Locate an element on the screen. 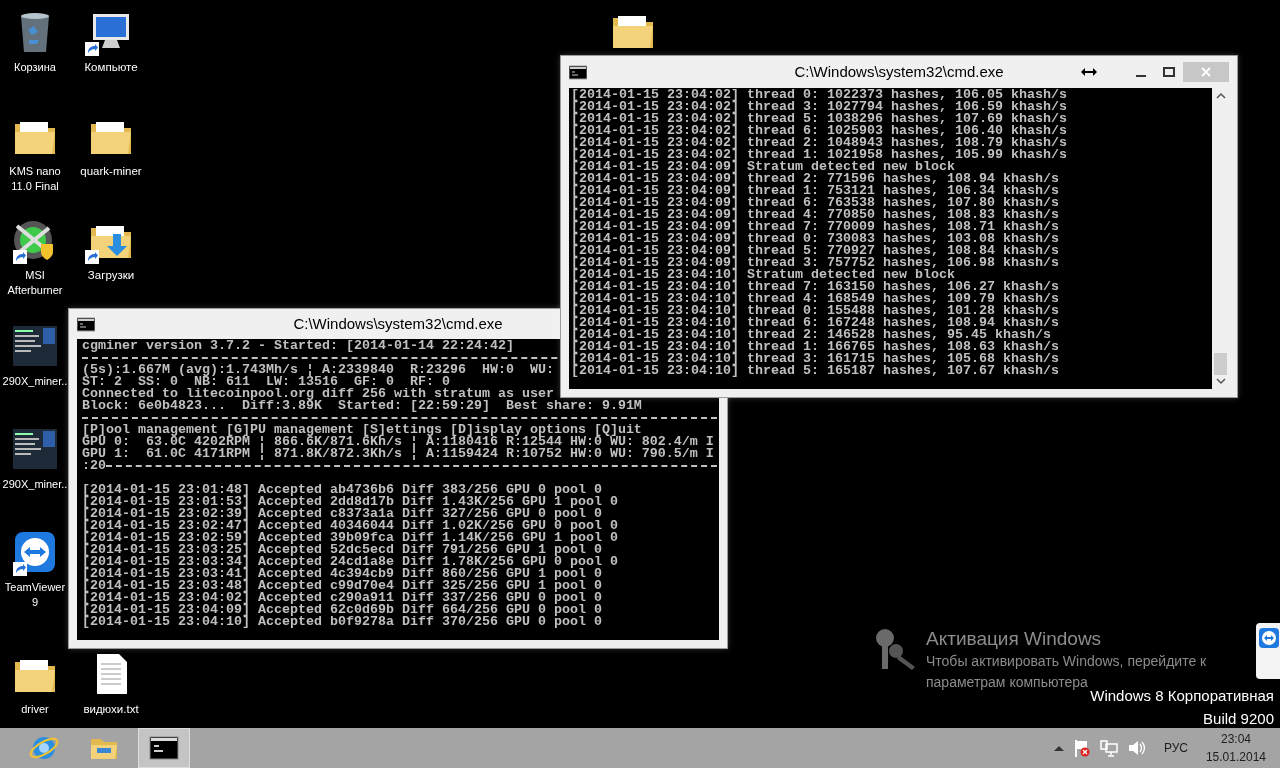 Image resolution: width=1280 pixels, height=768 pixels. console-line: GPU 0: 63.0C 4202RPM ¦ 866.6K/871.6Kh/s ¦ A:1180416 R:12544 HW:0 WU: 802.4/m I is located at coordinates (398, 442).